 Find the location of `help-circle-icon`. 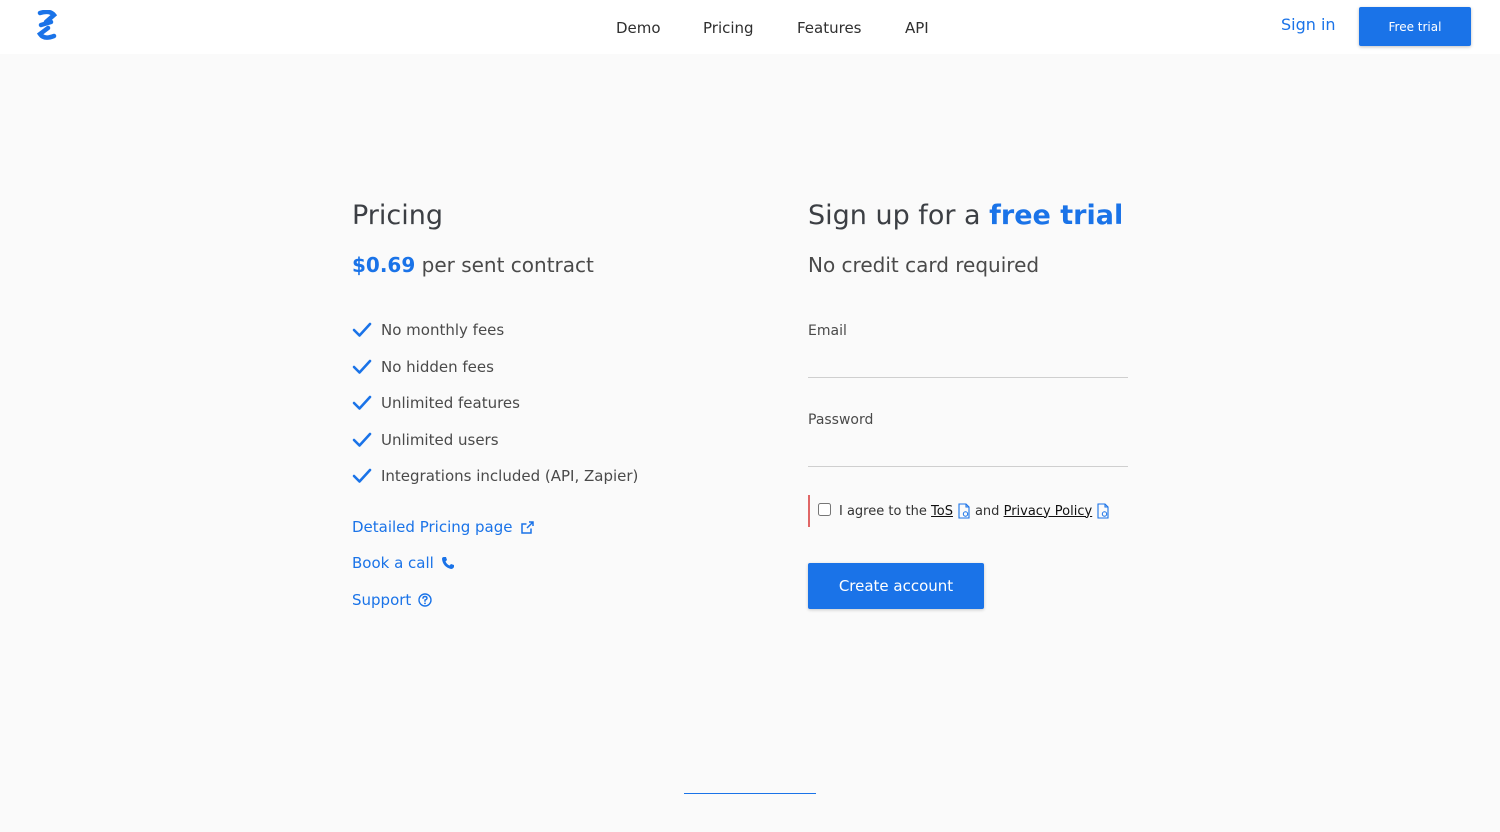

help-circle-icon is located at coordinates (425, 599).